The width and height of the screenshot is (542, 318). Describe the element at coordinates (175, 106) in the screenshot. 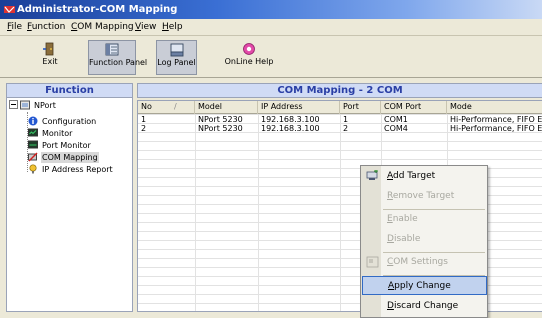

I see `sort-arrow-icon: /` at that location.